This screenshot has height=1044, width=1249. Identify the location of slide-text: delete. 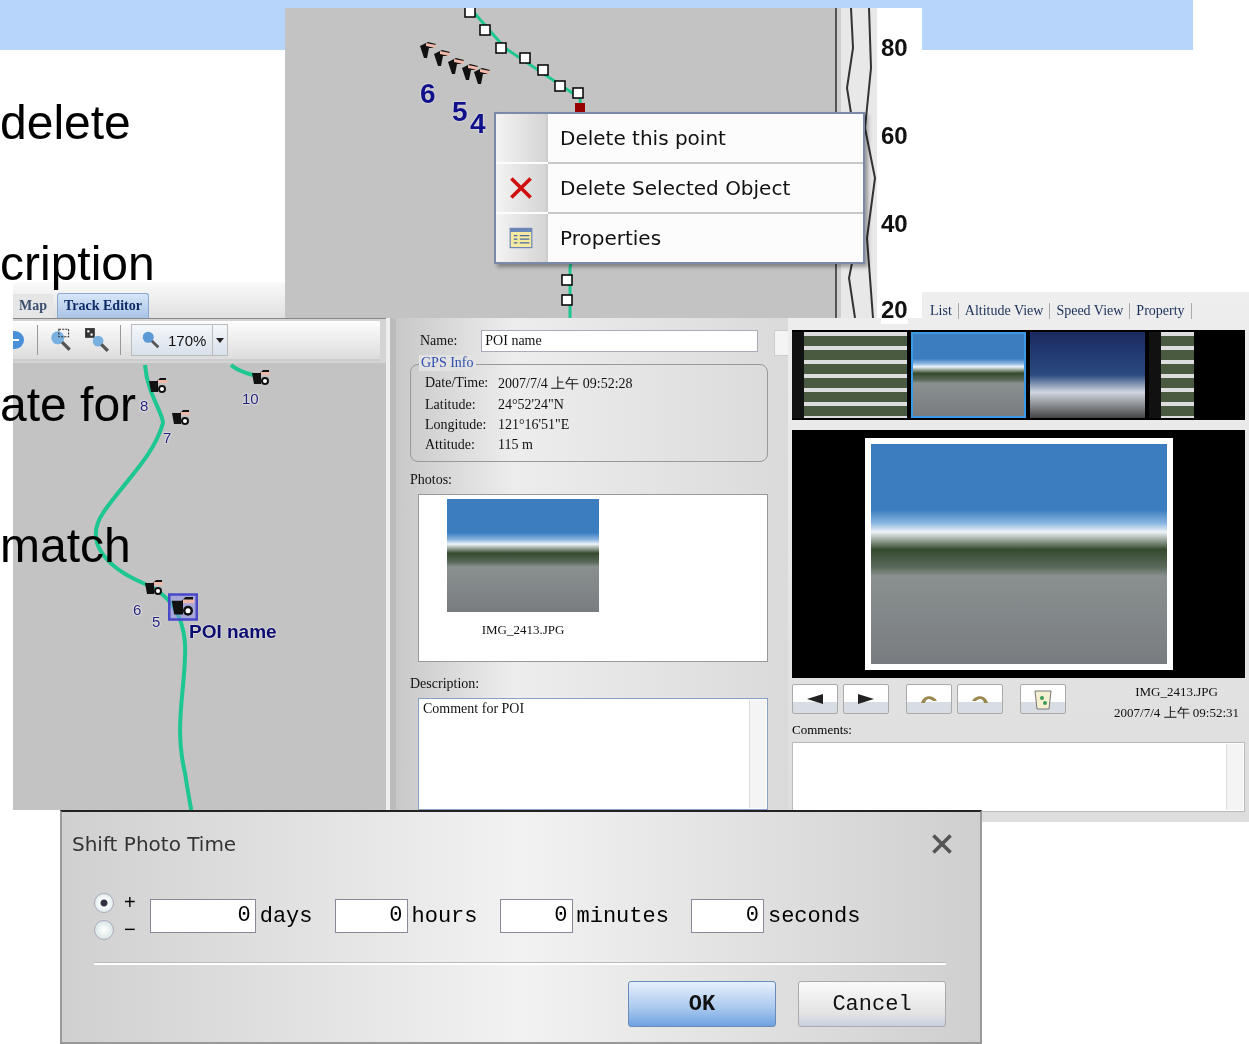
(65, 123).